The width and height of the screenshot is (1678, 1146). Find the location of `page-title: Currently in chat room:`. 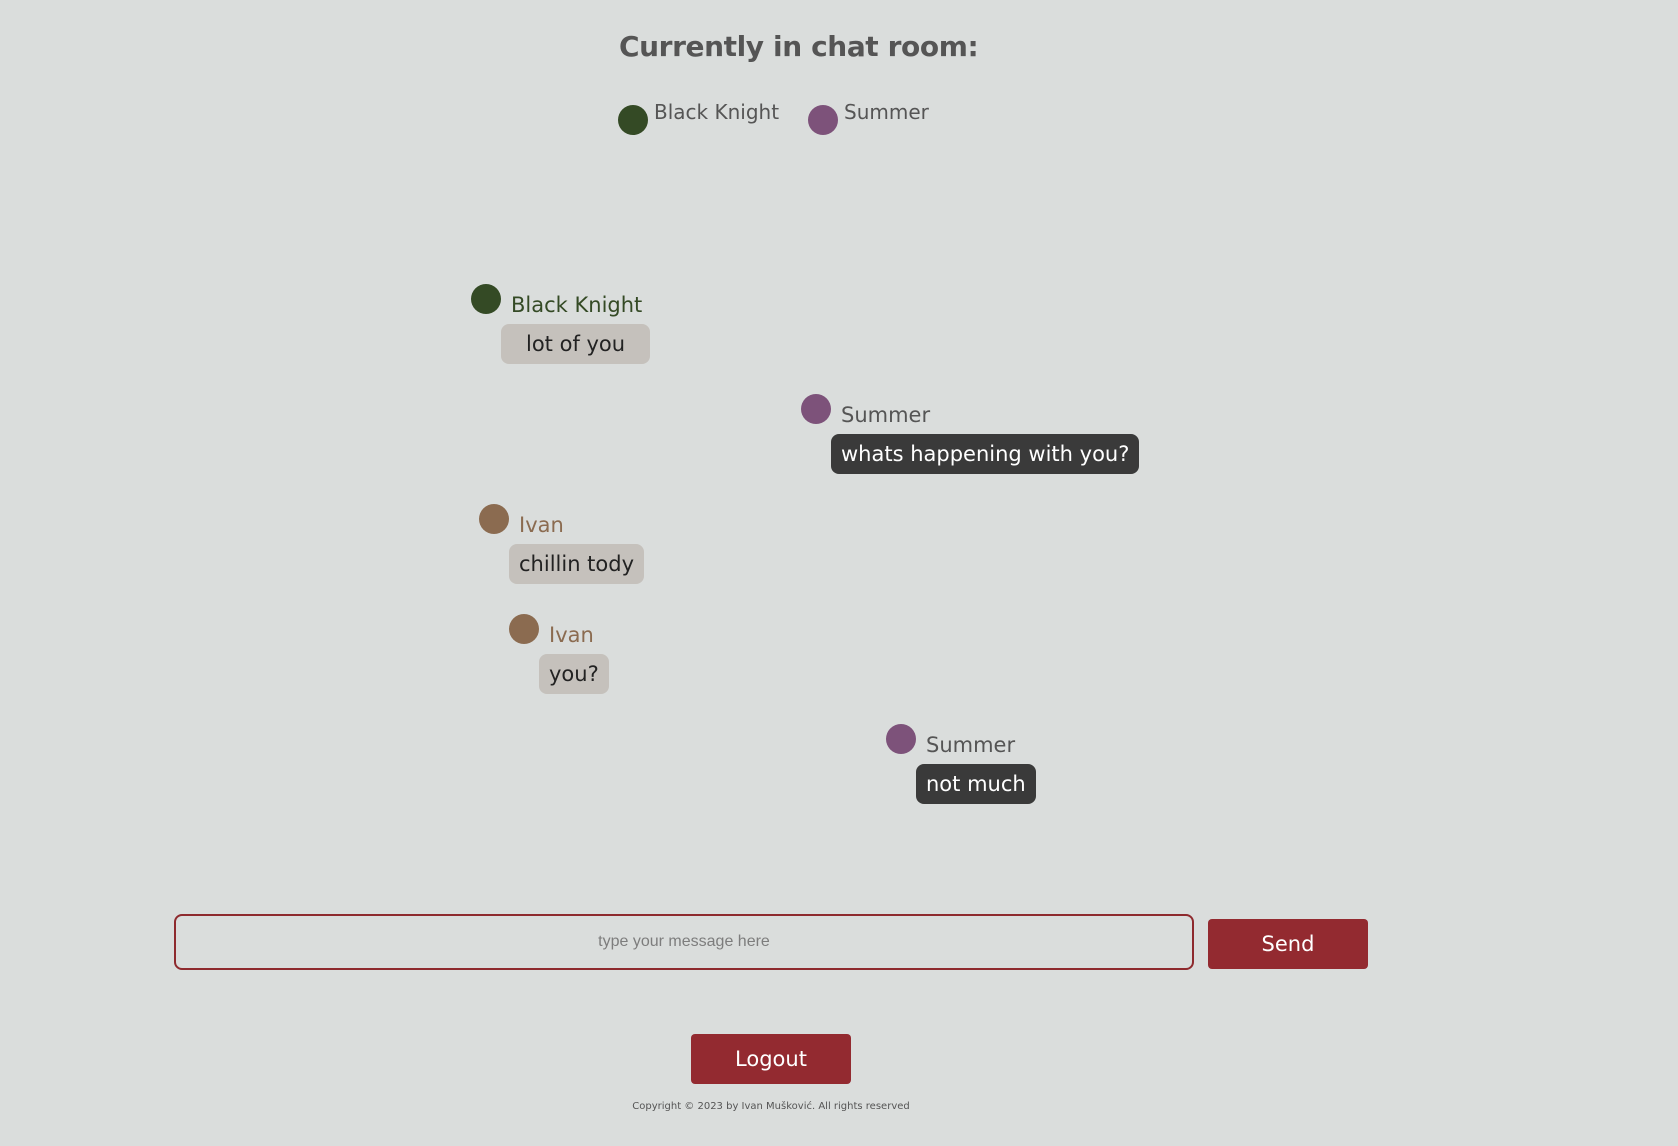

page-title: Currently in chat room: is located at coordinates (799, 46).